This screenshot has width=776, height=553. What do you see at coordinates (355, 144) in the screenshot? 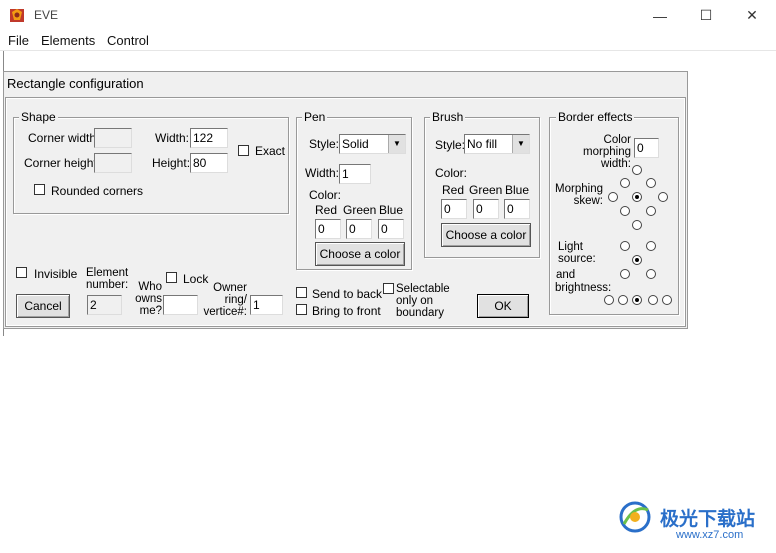
I see `pen-style-value: Solid` at bounding box center [355, 144].